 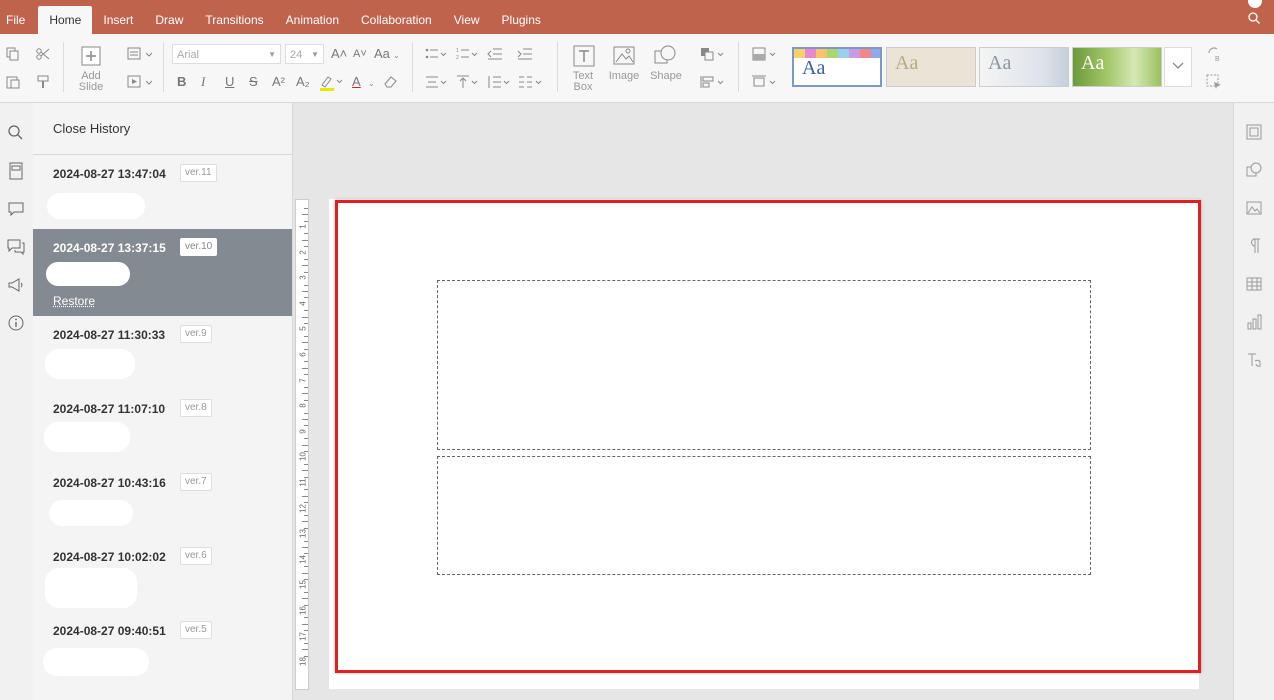 I want to click on menu-animation: Animation, so click(x=312, y=20).